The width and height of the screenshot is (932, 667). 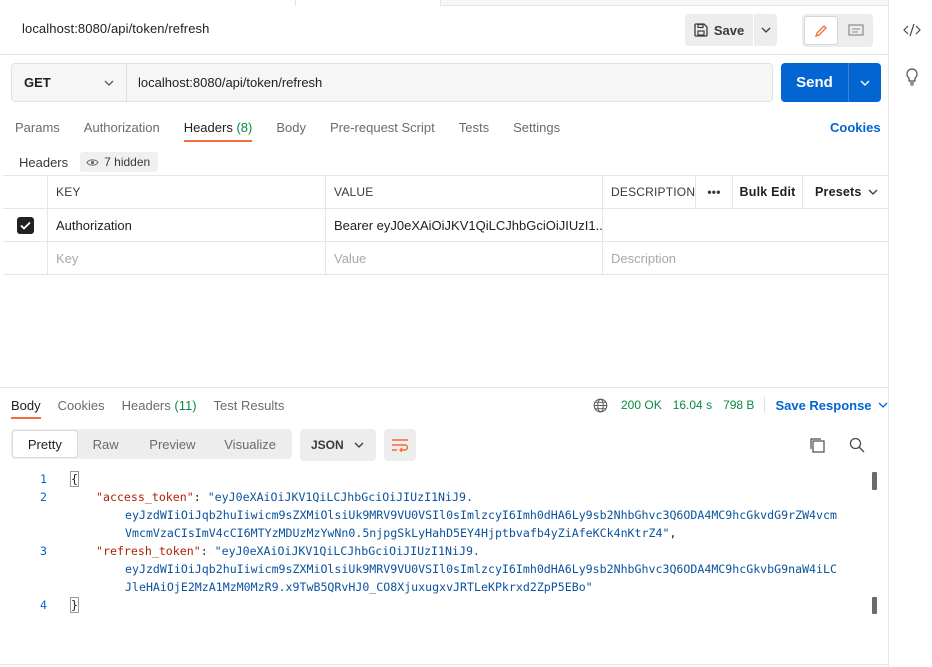 What do you see at coordinates (444, 664) in the screenshot?
I see `bottom-divider` at bounding box center [444, 664].